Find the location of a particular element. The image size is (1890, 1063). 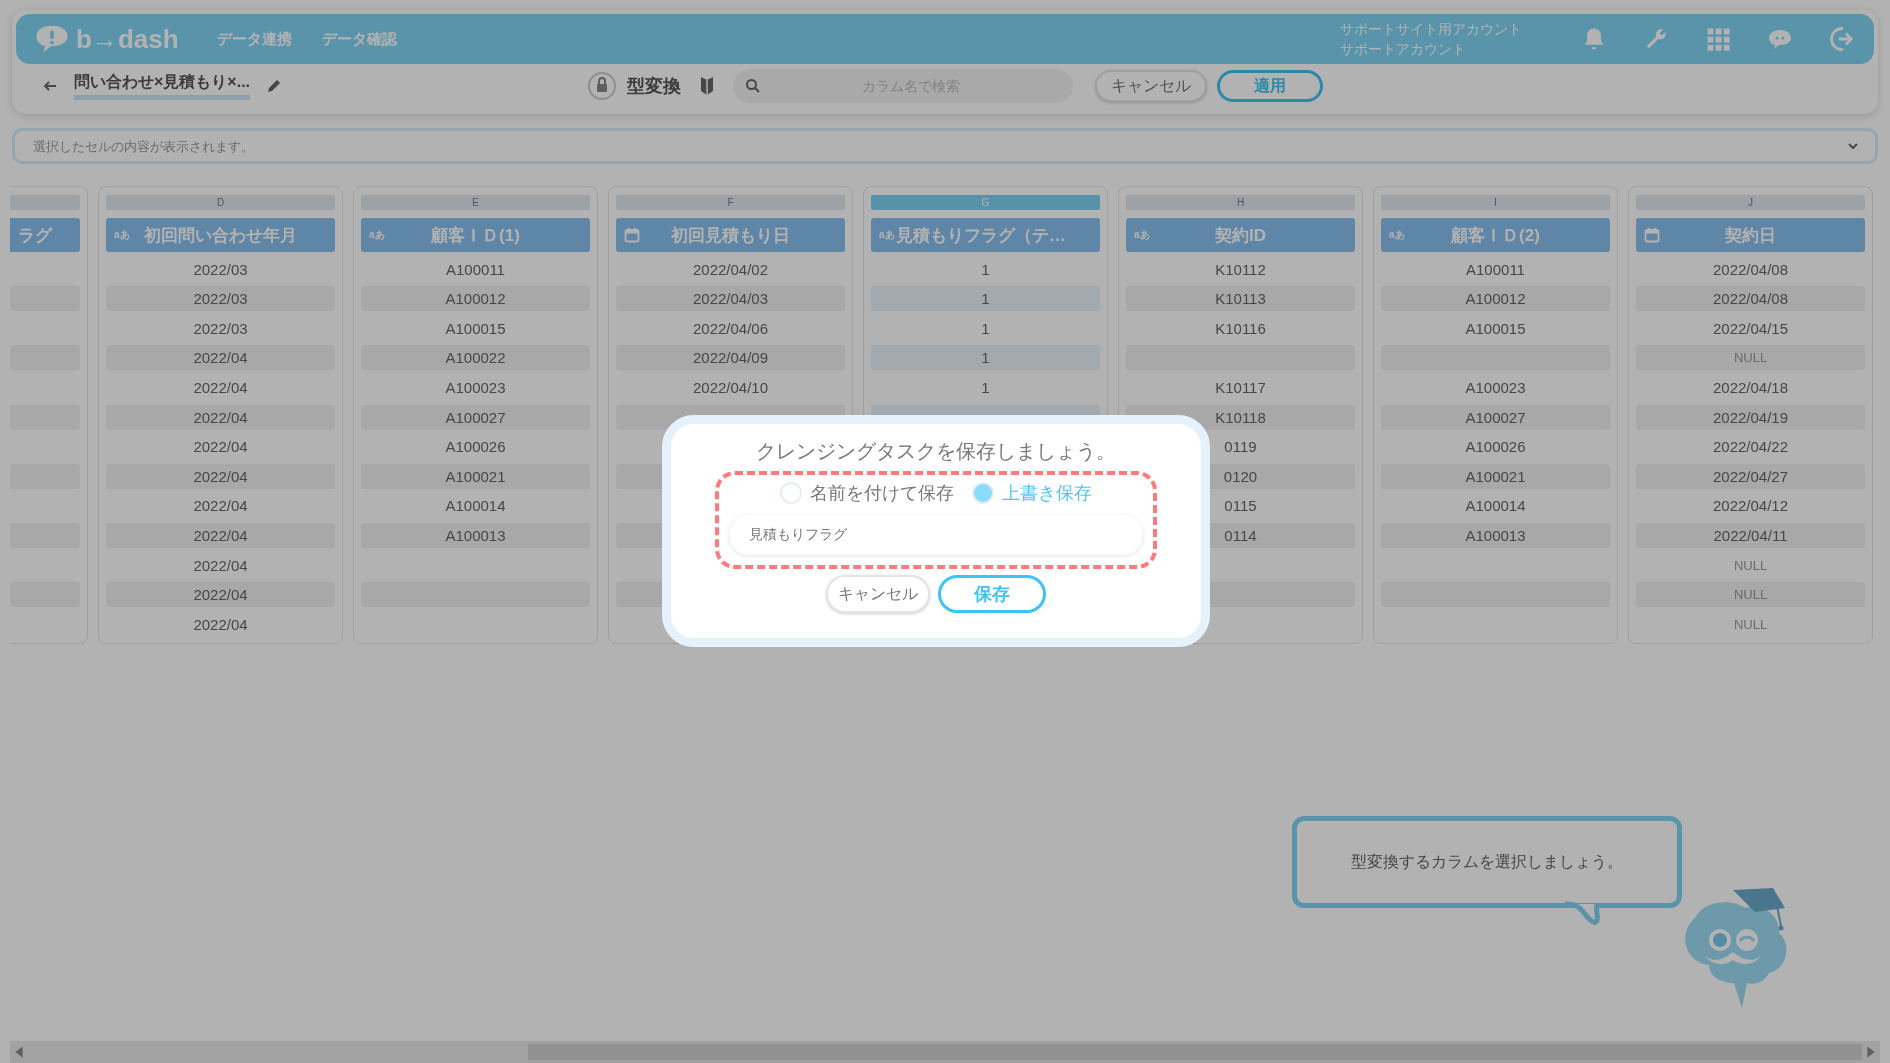

radio-option: 上書き保存 is located at coordinates (1032, 493).